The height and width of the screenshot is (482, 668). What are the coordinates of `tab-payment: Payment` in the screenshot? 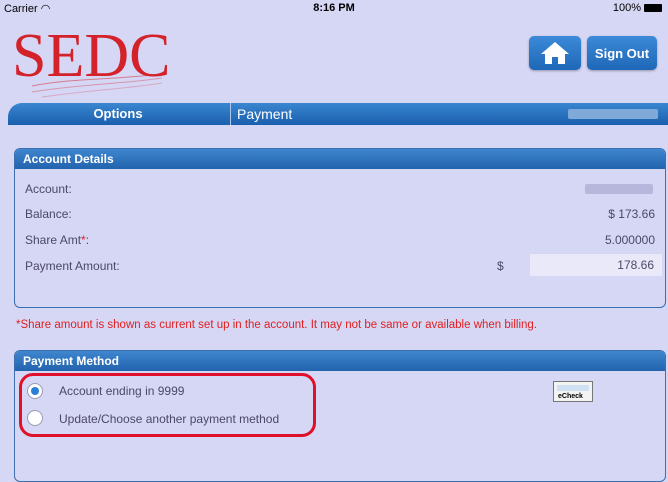 It's located at (264, 114).